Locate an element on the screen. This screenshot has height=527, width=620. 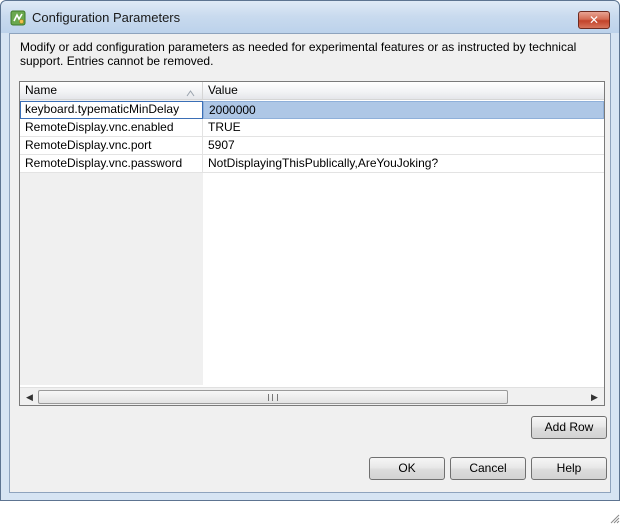
row-name-text: keyboard.typematicMinDelay is located at coordinates (102, 109).